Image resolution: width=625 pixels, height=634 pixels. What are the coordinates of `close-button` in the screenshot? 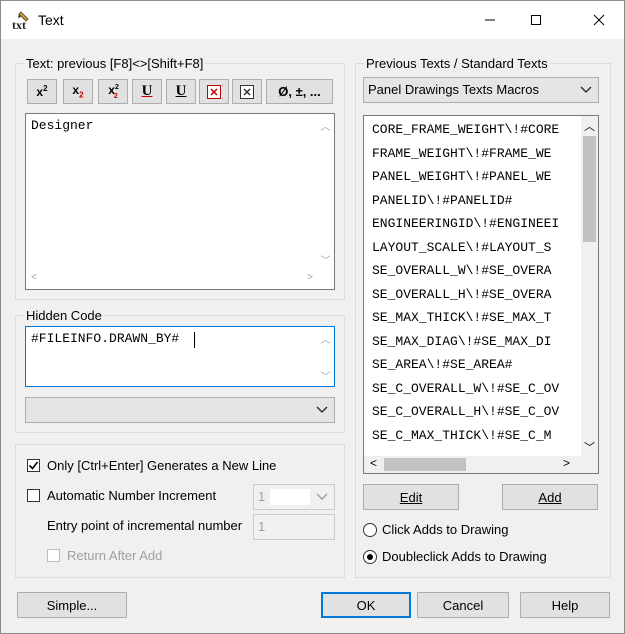 It's located at (599, 20).